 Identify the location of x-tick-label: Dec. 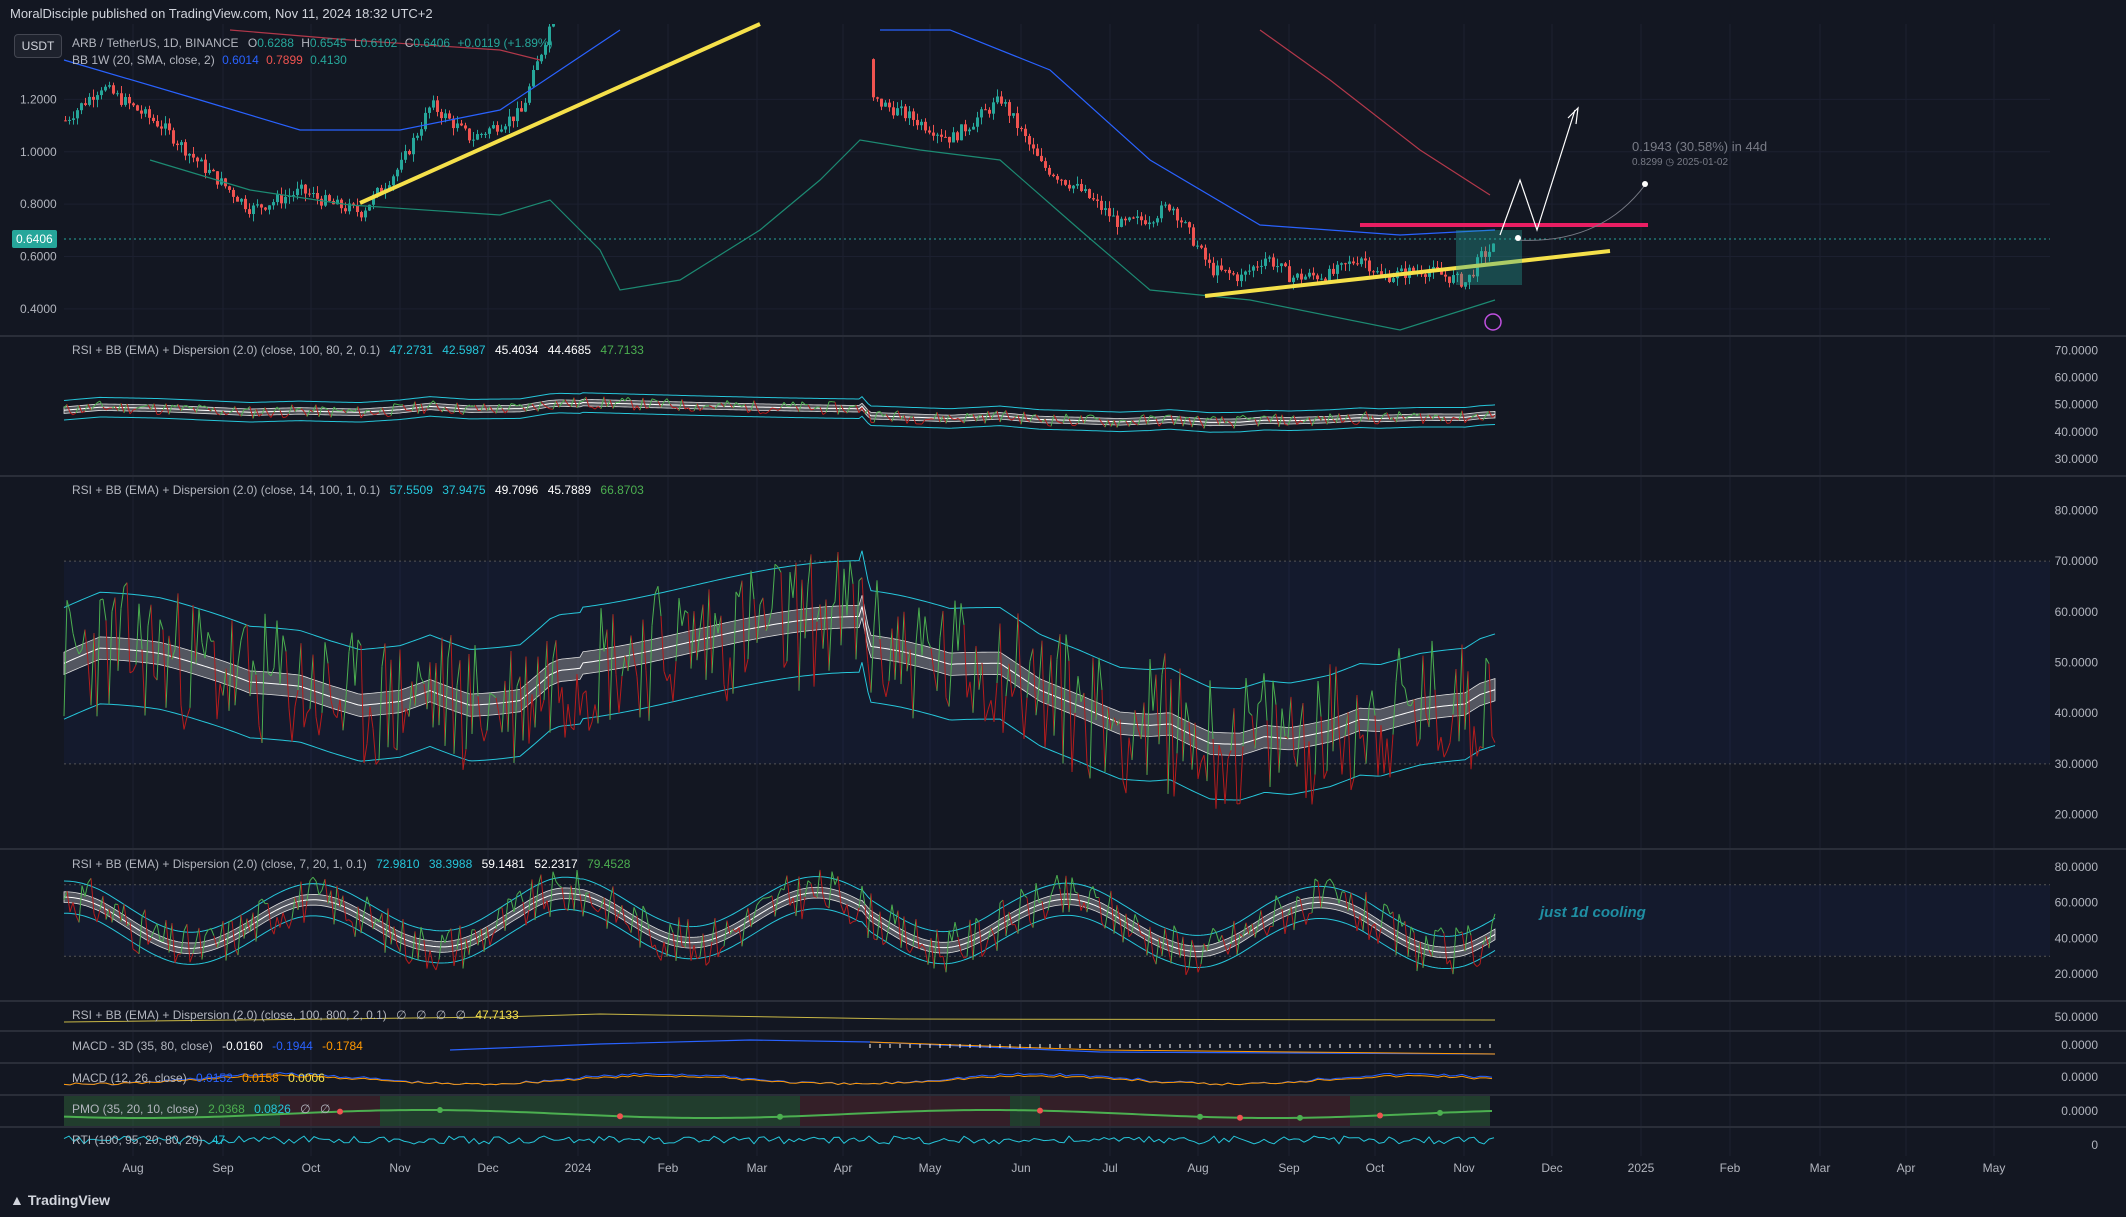
(487, 1168).